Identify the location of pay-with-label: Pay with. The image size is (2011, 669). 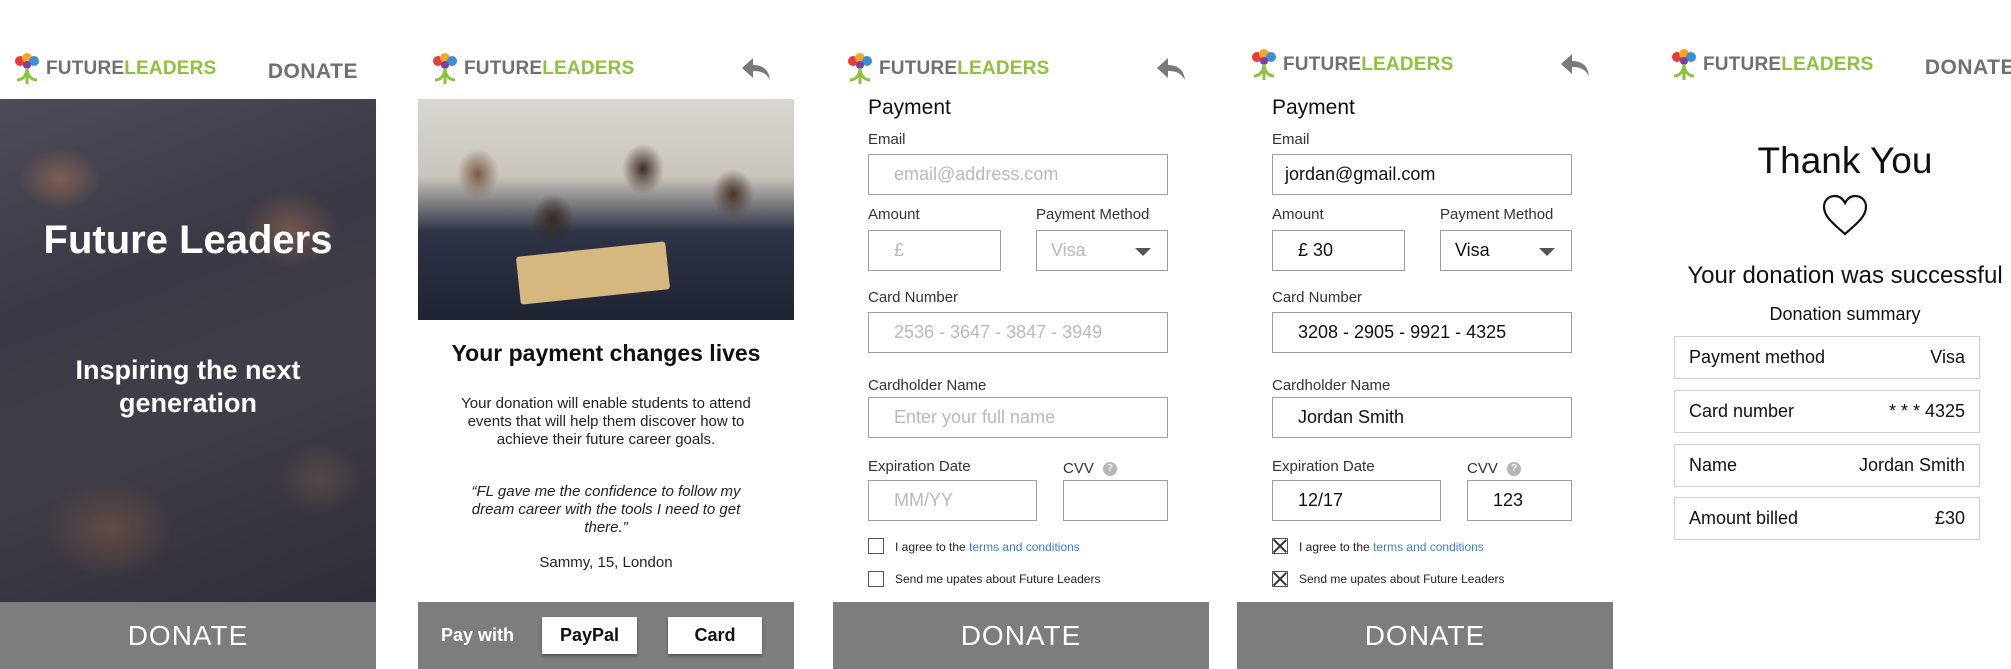
(478, 635).